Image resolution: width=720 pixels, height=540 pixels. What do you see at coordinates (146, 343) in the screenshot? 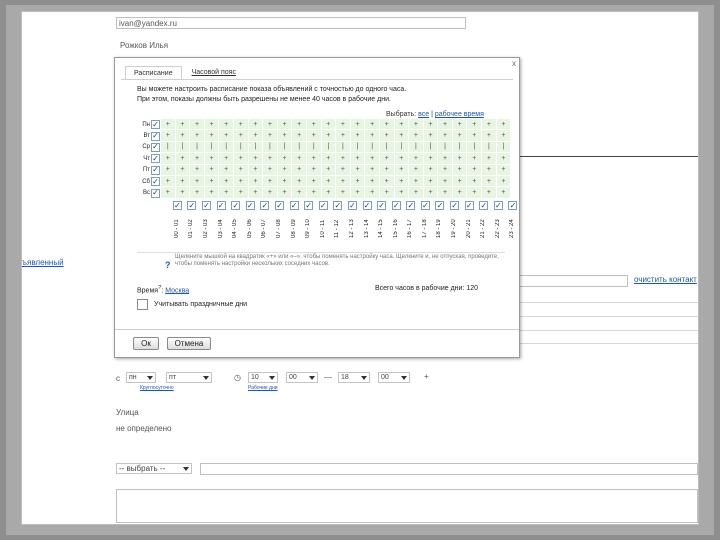
I see `ok-button: Ок` at bounding box center [146, 343].